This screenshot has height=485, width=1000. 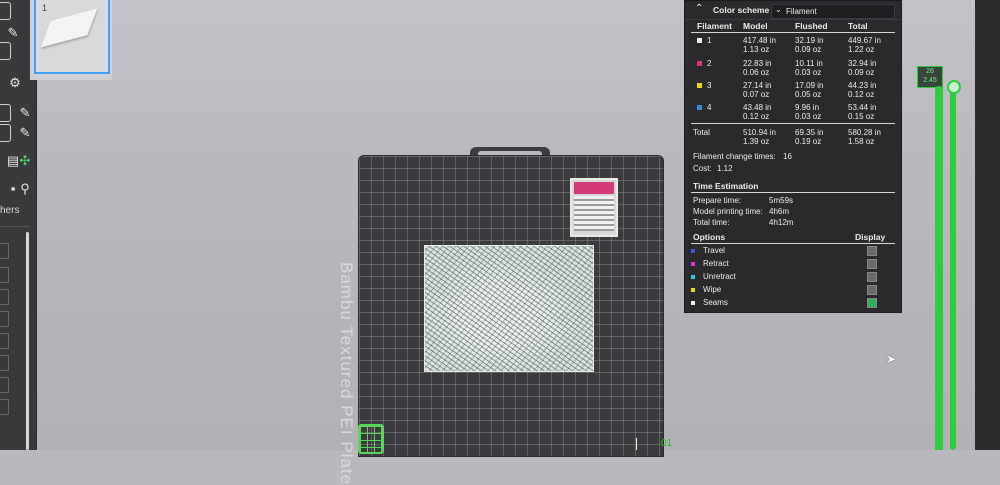 I want to click on right-edge-panel, so click(x=987, y=225).